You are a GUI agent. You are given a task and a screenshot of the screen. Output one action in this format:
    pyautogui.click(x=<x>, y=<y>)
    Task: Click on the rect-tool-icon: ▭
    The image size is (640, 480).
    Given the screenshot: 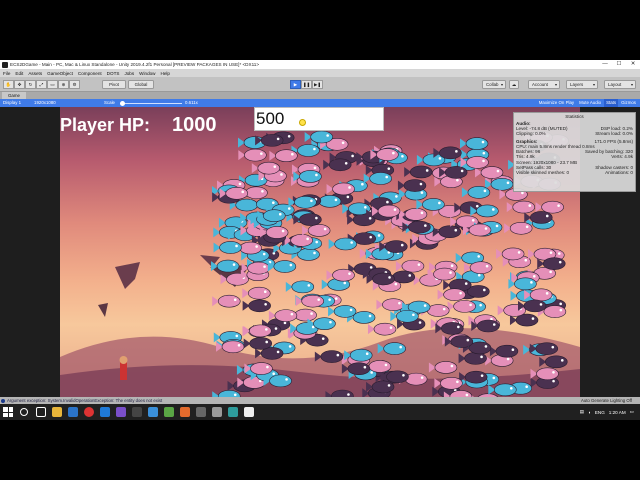 What is the action you would take?
    pyautogui.click(x=52, y=84)
    